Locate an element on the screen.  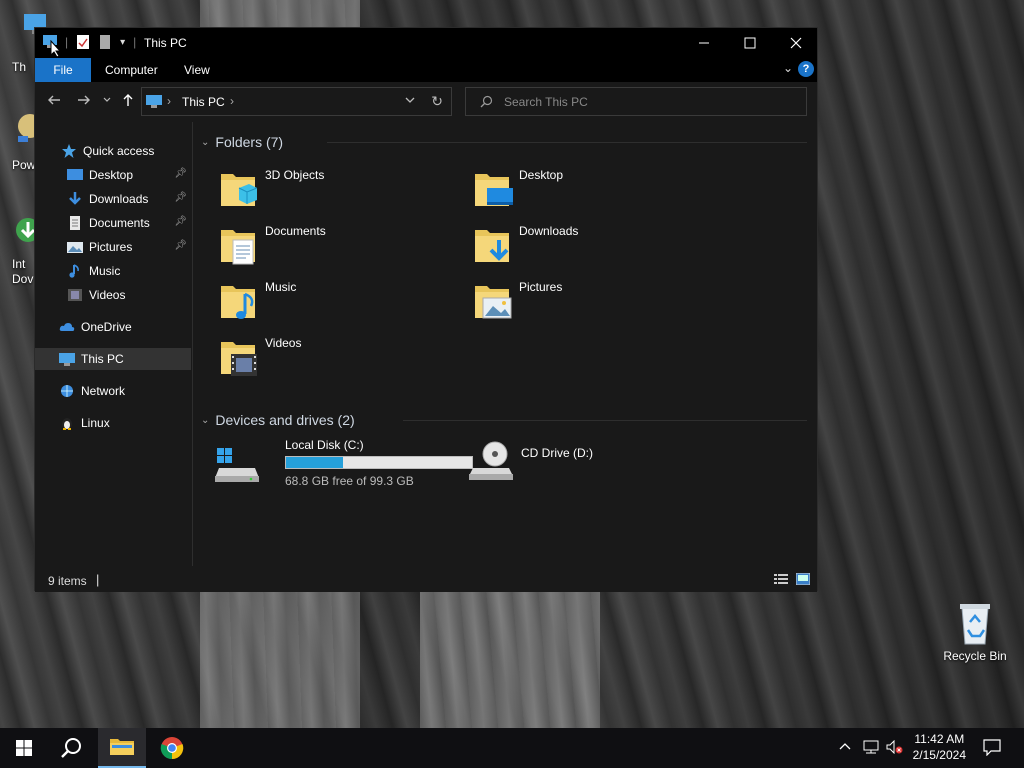
address-dropdown-icon is located at coordinates (410, 101).